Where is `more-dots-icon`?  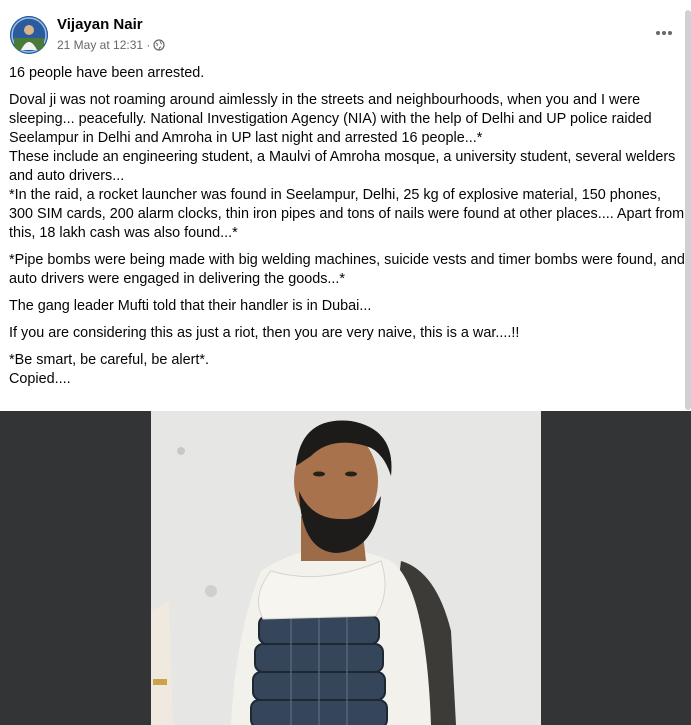 more-dots-icon is located at coordinates (664, 33).